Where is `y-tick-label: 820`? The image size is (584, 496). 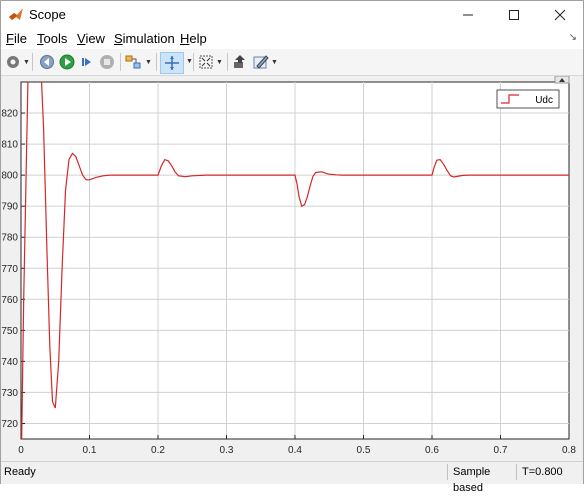
y-tick-label: 820 is located at coordinates (9, 114).